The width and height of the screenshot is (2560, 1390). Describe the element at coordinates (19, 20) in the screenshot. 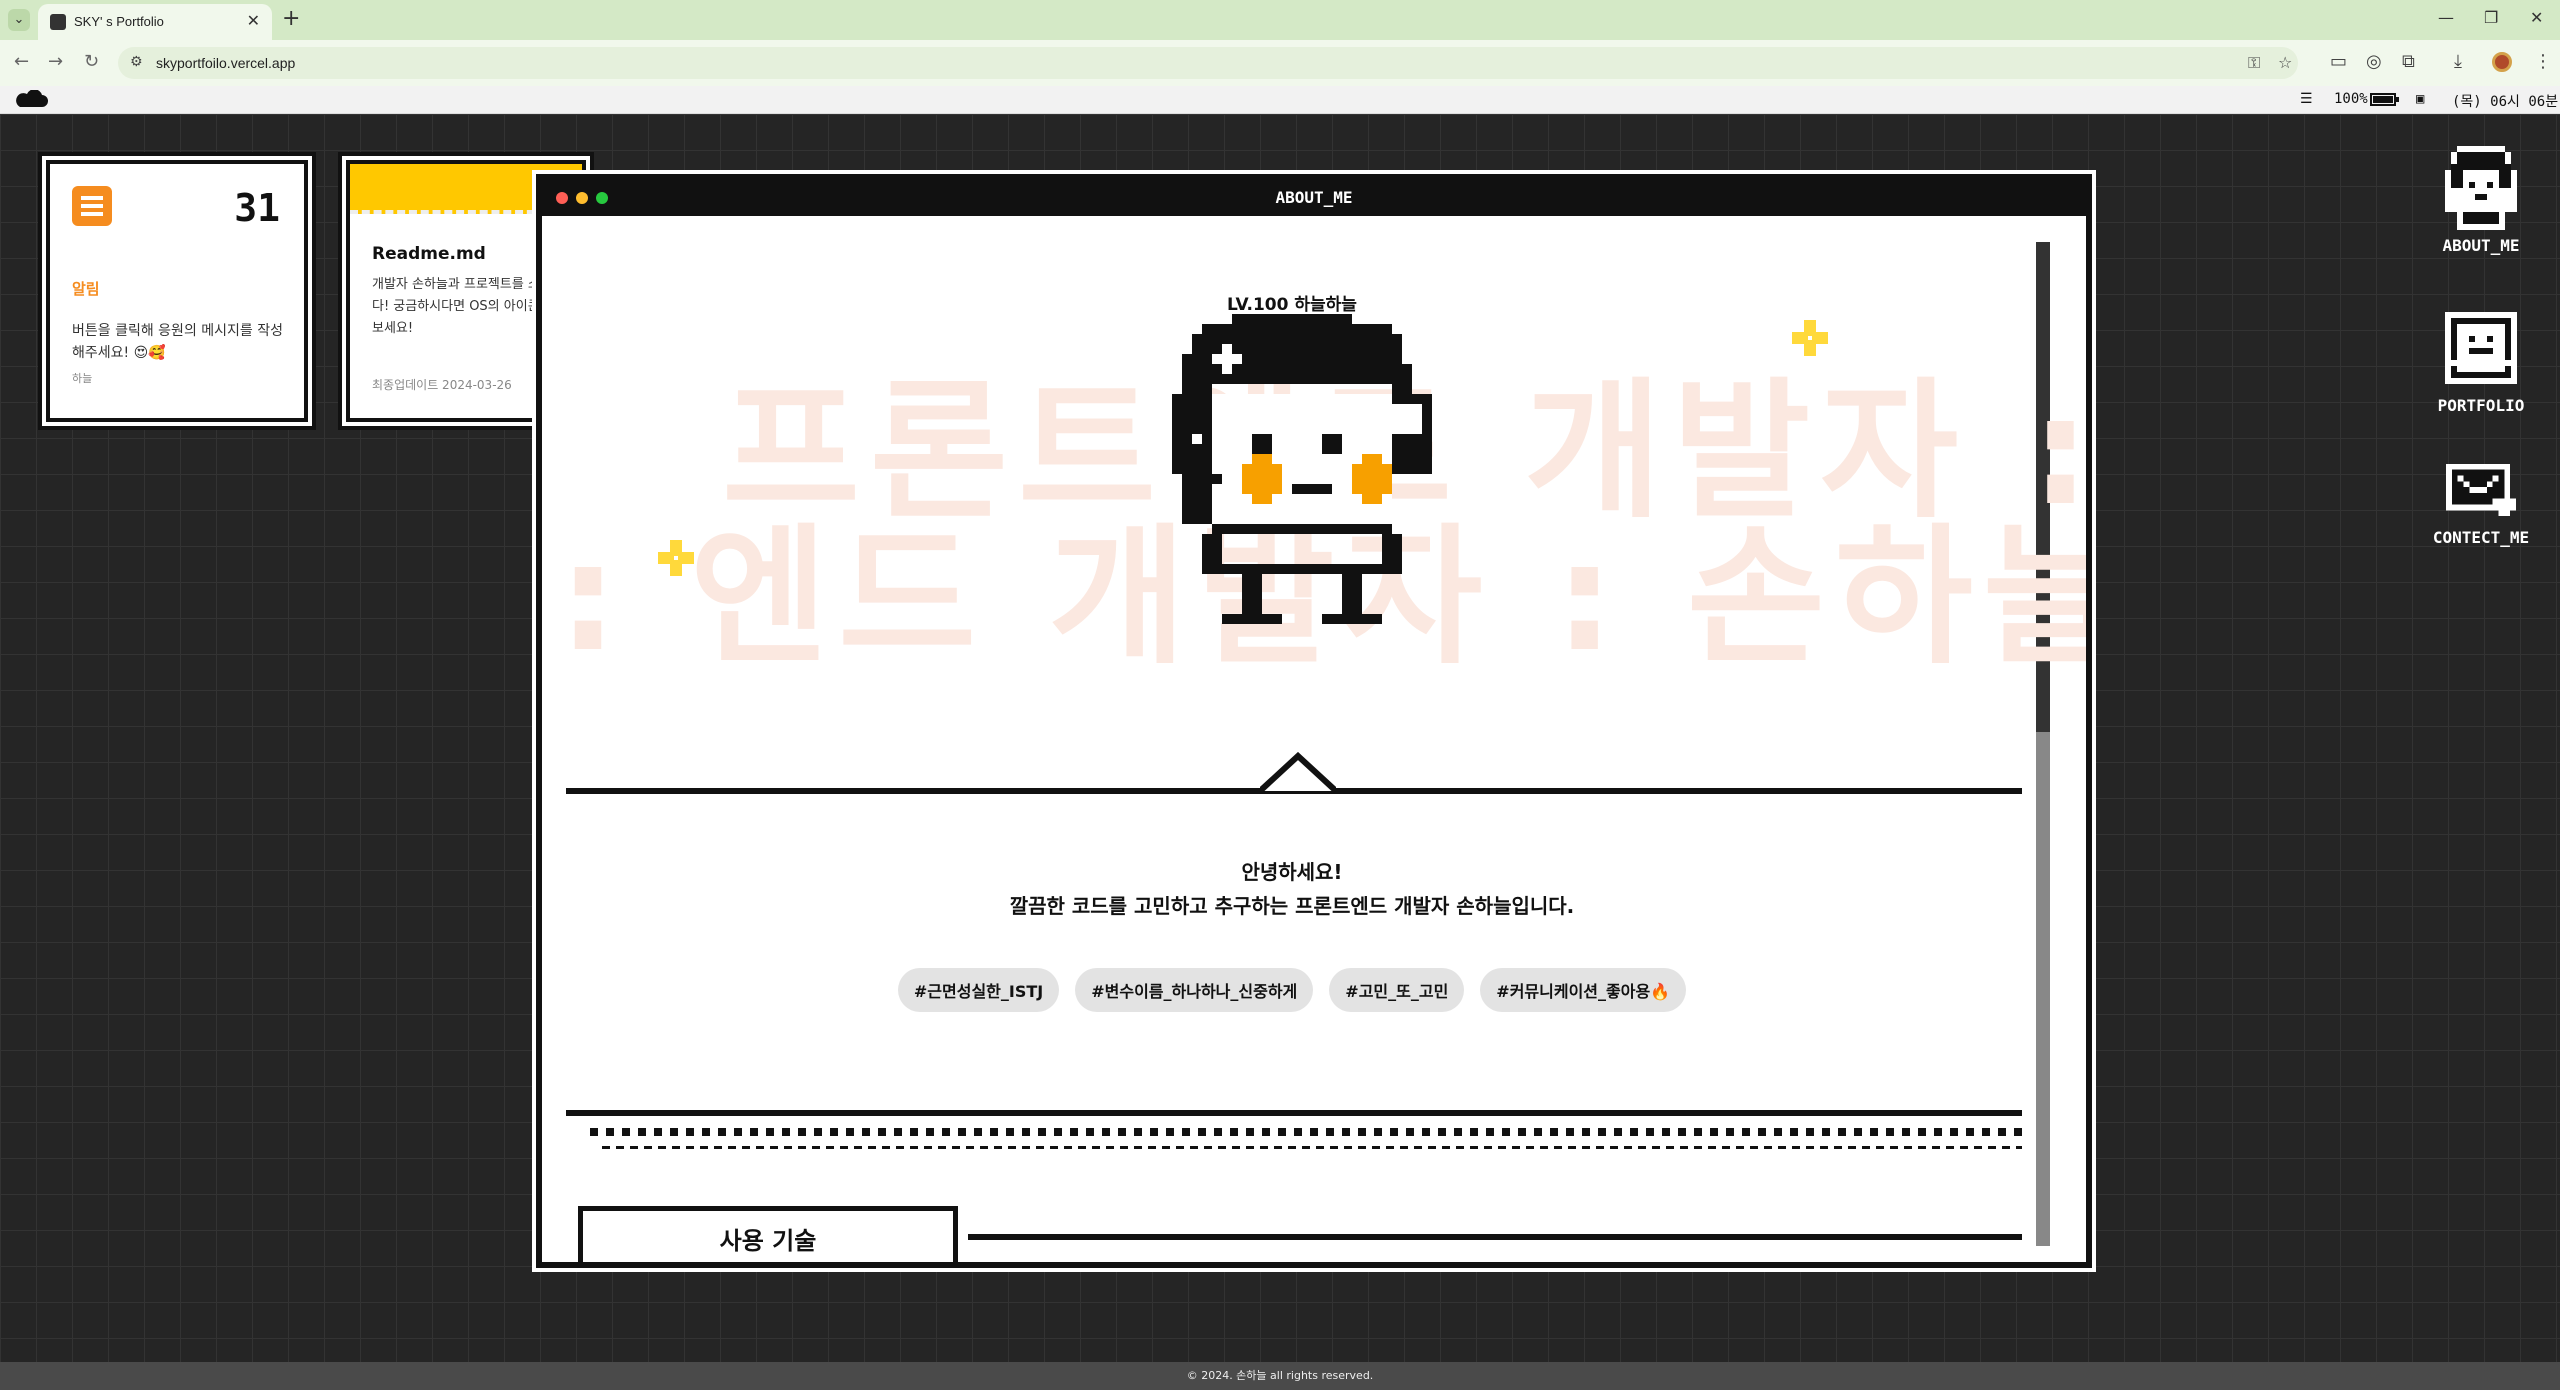

I see `tab-search-button: ⌄` at that location.